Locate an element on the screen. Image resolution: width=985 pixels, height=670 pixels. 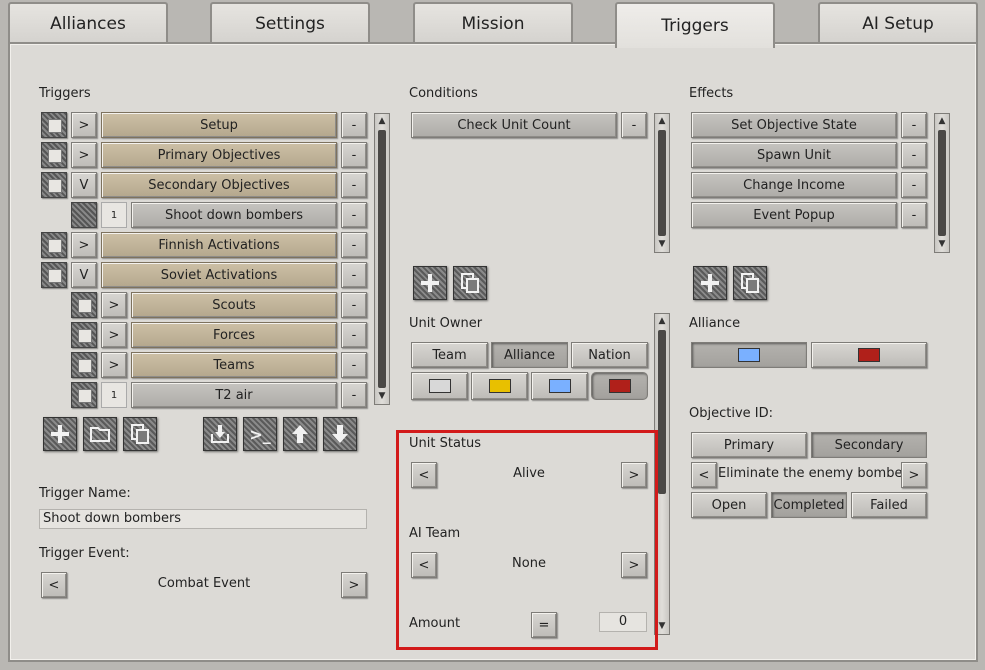
objective-state-completed: Completed is located at coordinates (809, 505).